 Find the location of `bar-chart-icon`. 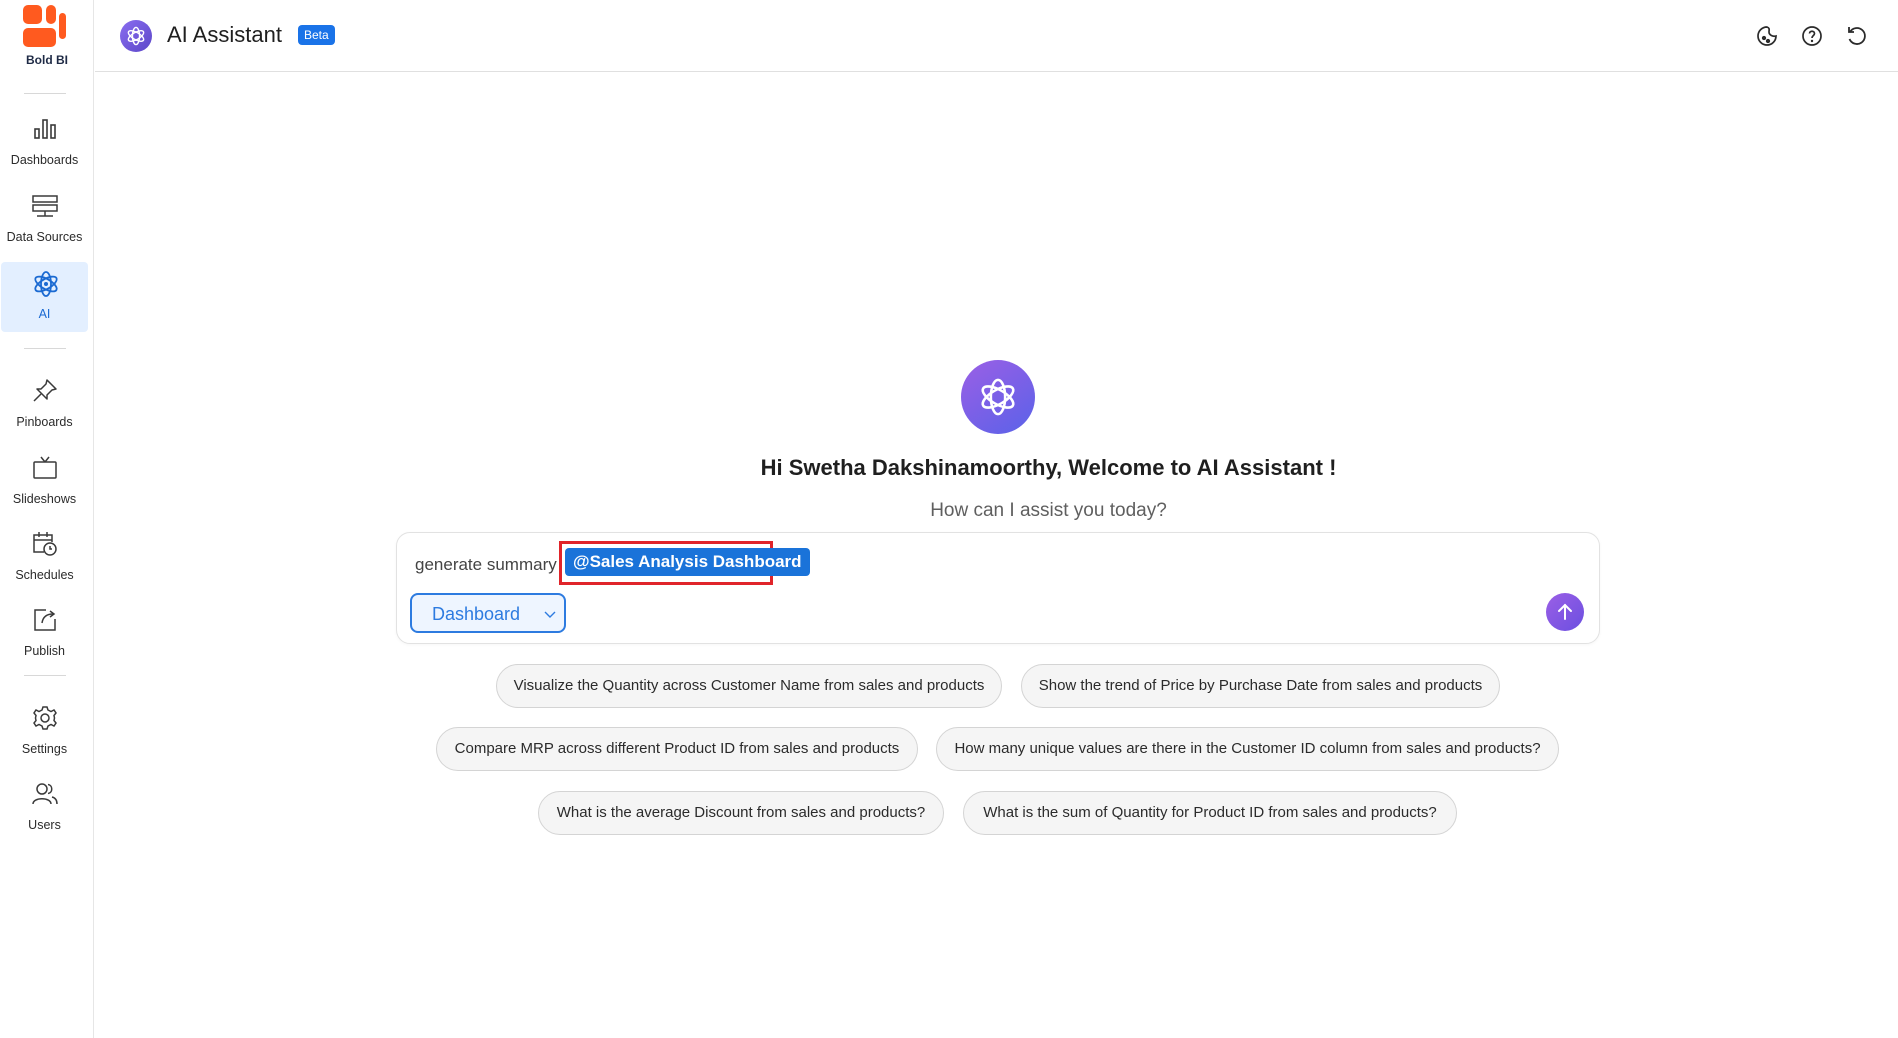

bar-chart-icon is located at coordinates (45, 129).